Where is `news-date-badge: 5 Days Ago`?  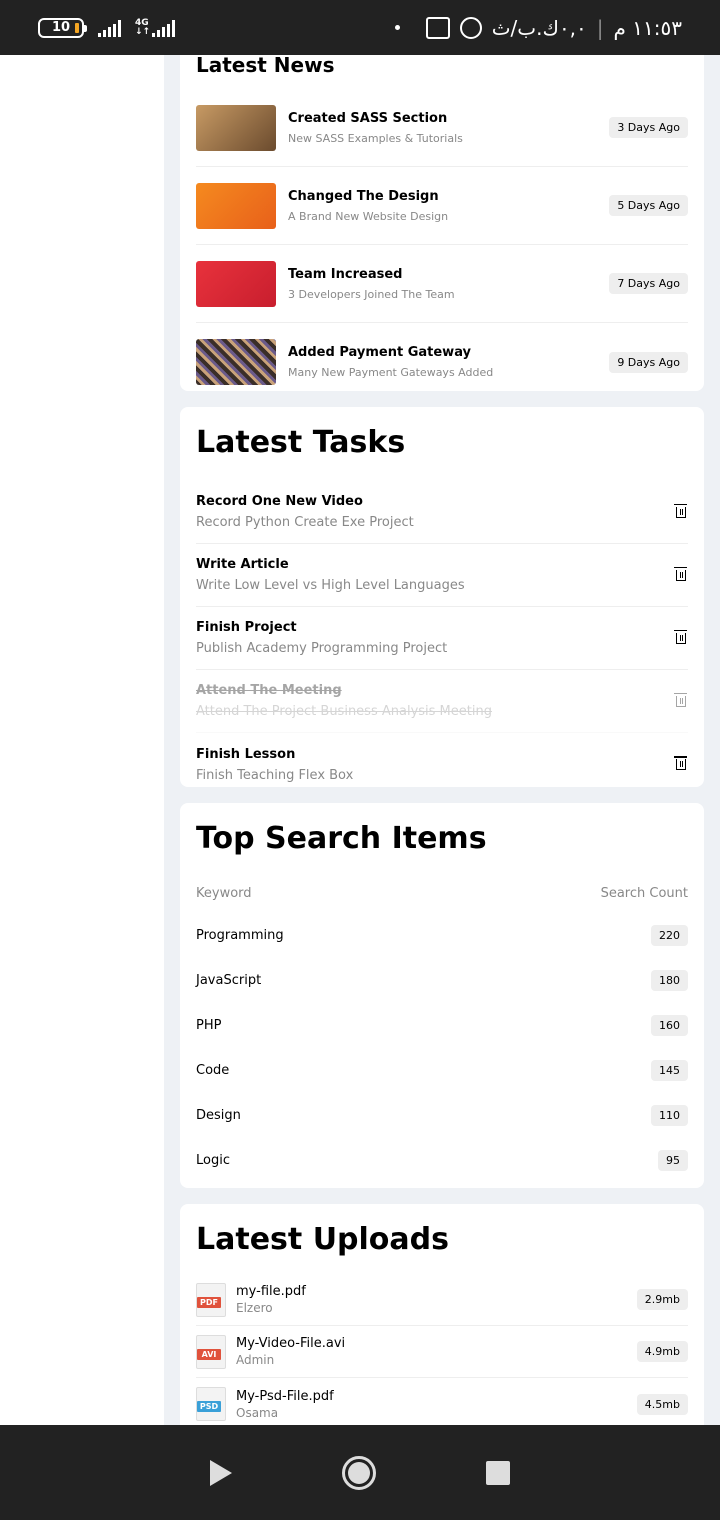
news-date-badge: 5 Days Ago is located at coordinates (648, 205).